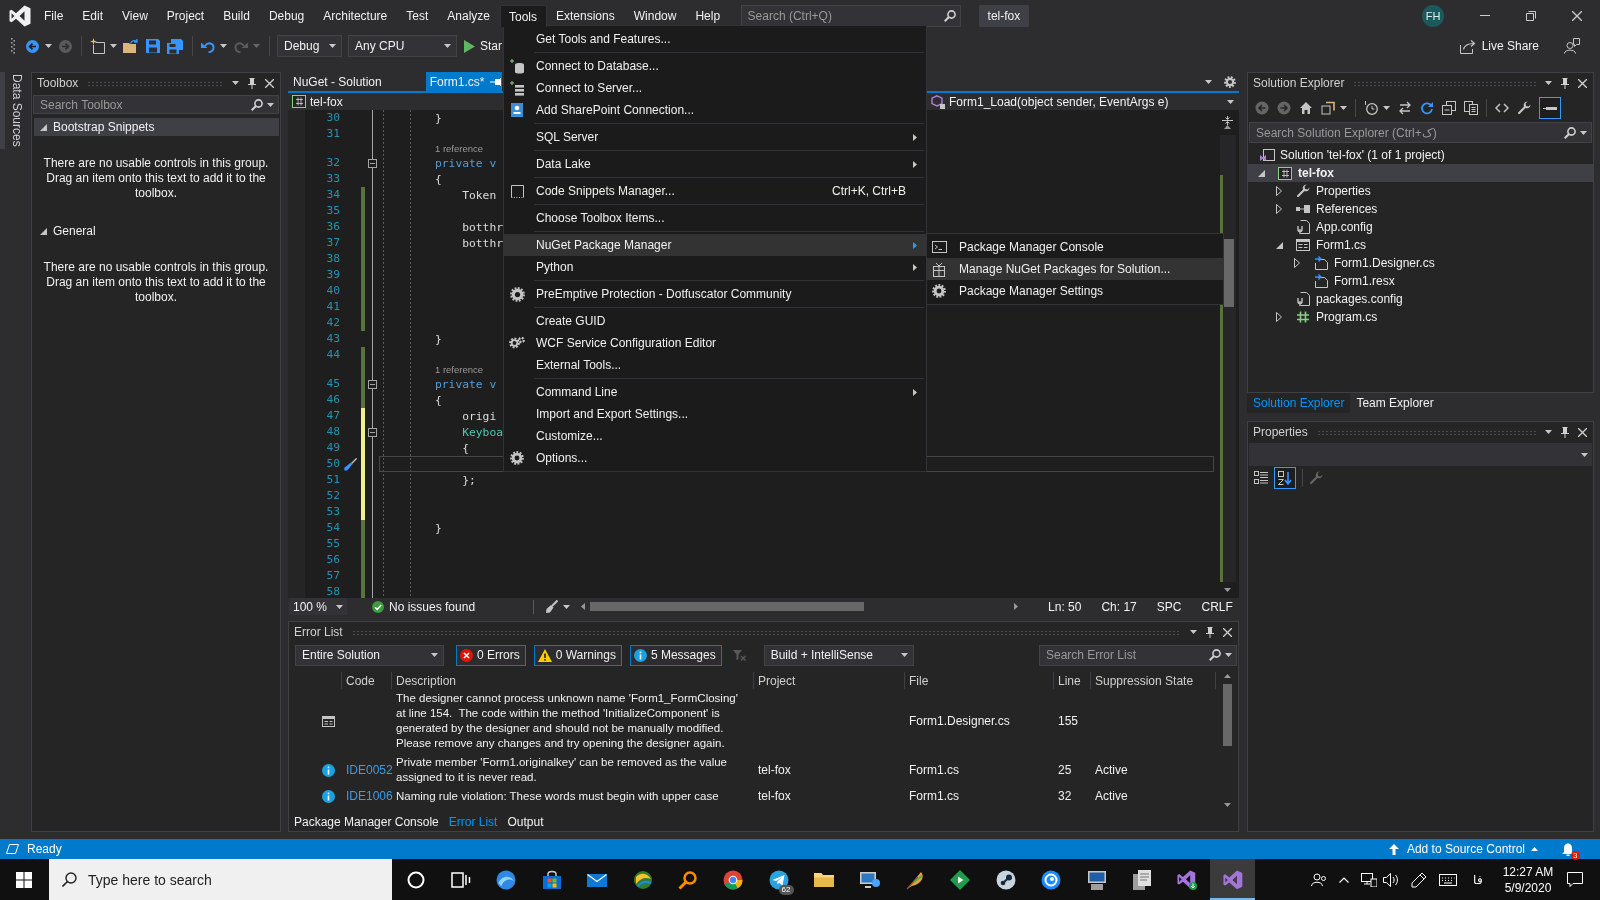  What do you see at coordinates (1169, 606) in the screenshot?
I see `status-text: SPC` at bounding box center [1169, 606].